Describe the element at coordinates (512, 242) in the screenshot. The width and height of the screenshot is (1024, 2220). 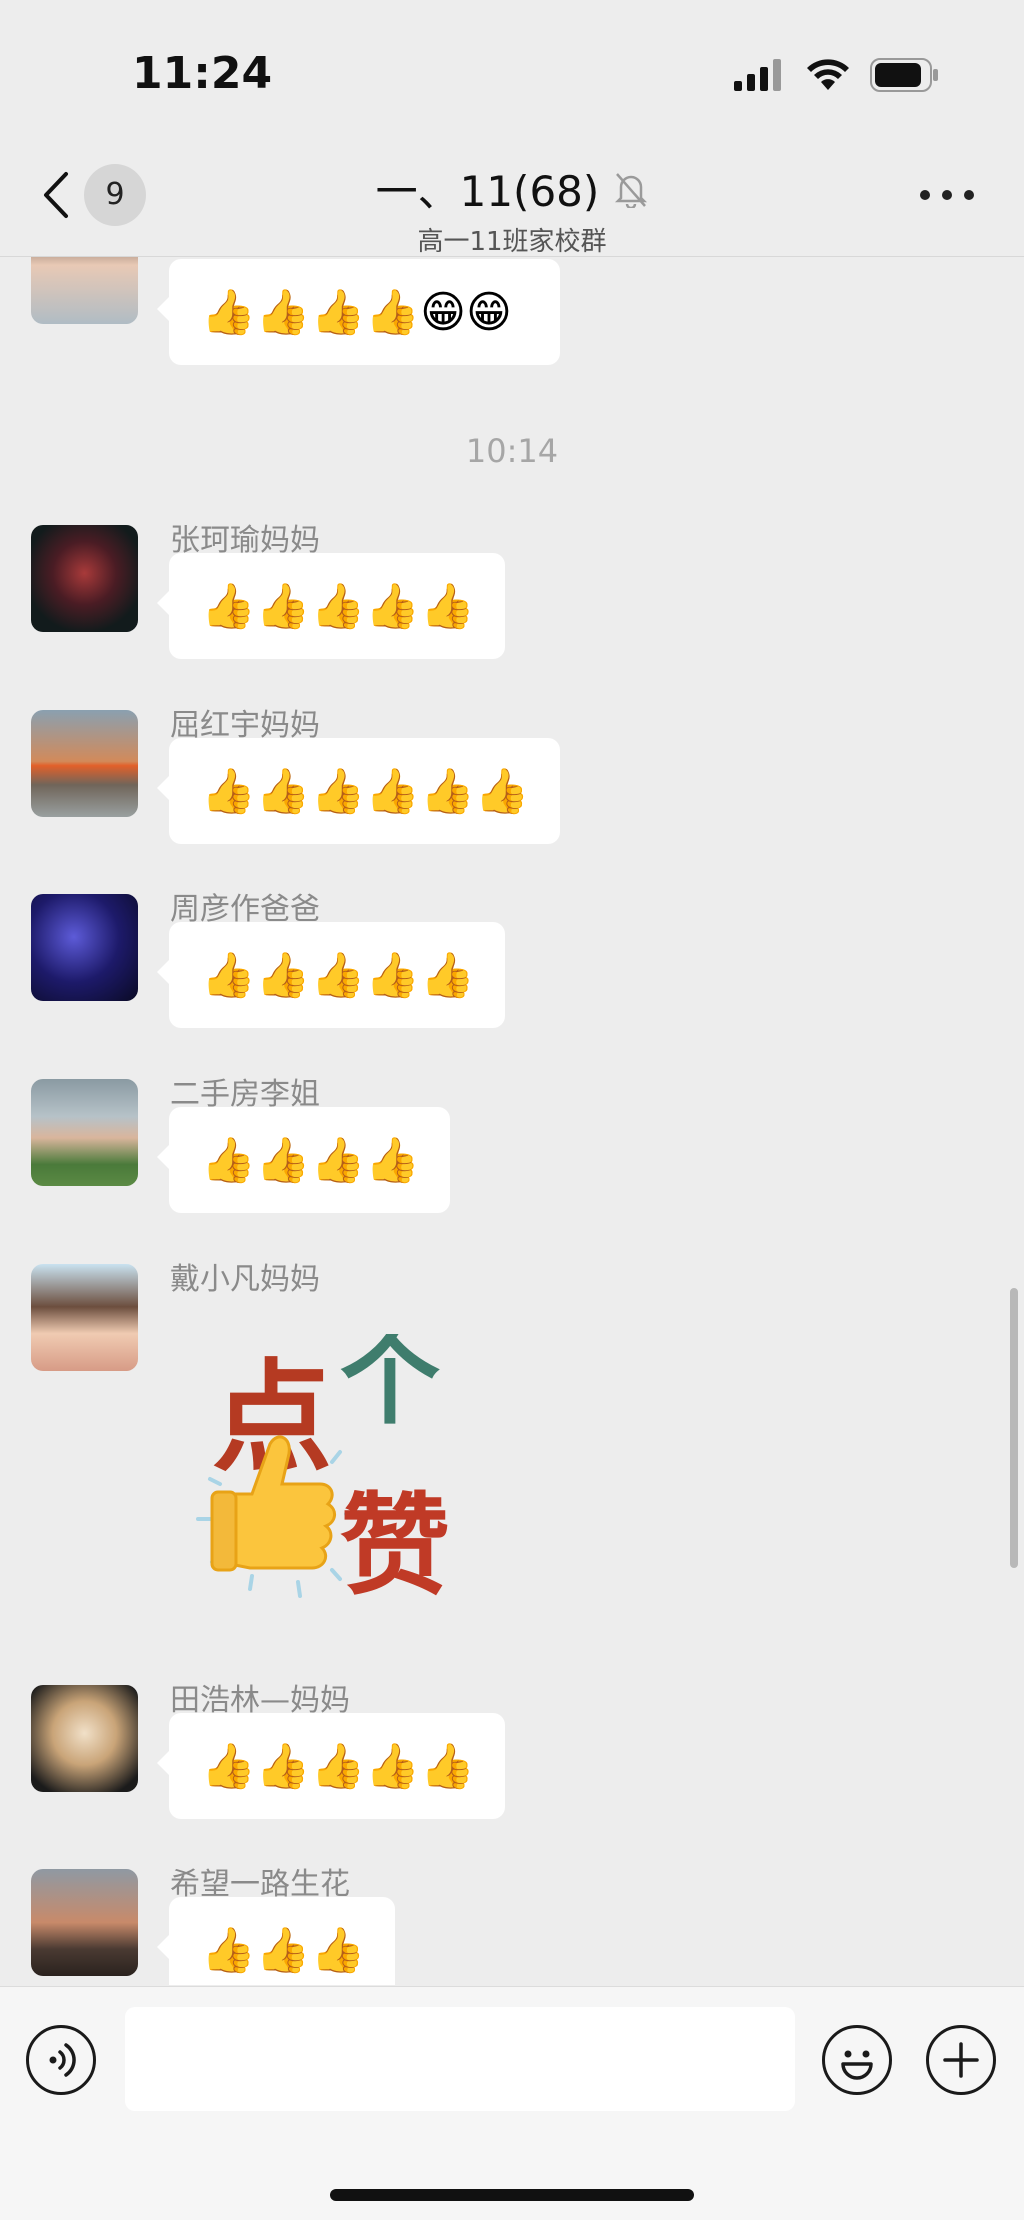
I see `chat-subtitle: 高一11班家校群` at that location.